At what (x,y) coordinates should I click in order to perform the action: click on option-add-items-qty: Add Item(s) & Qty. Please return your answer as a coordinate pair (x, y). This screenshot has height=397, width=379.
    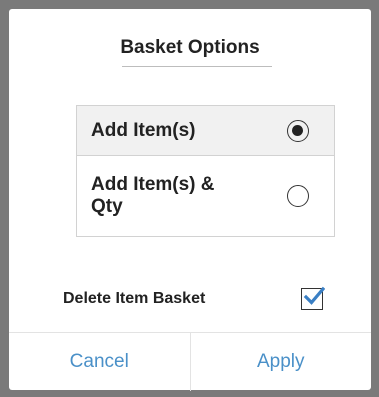
    Looking at the image, I should click on (205, 196).